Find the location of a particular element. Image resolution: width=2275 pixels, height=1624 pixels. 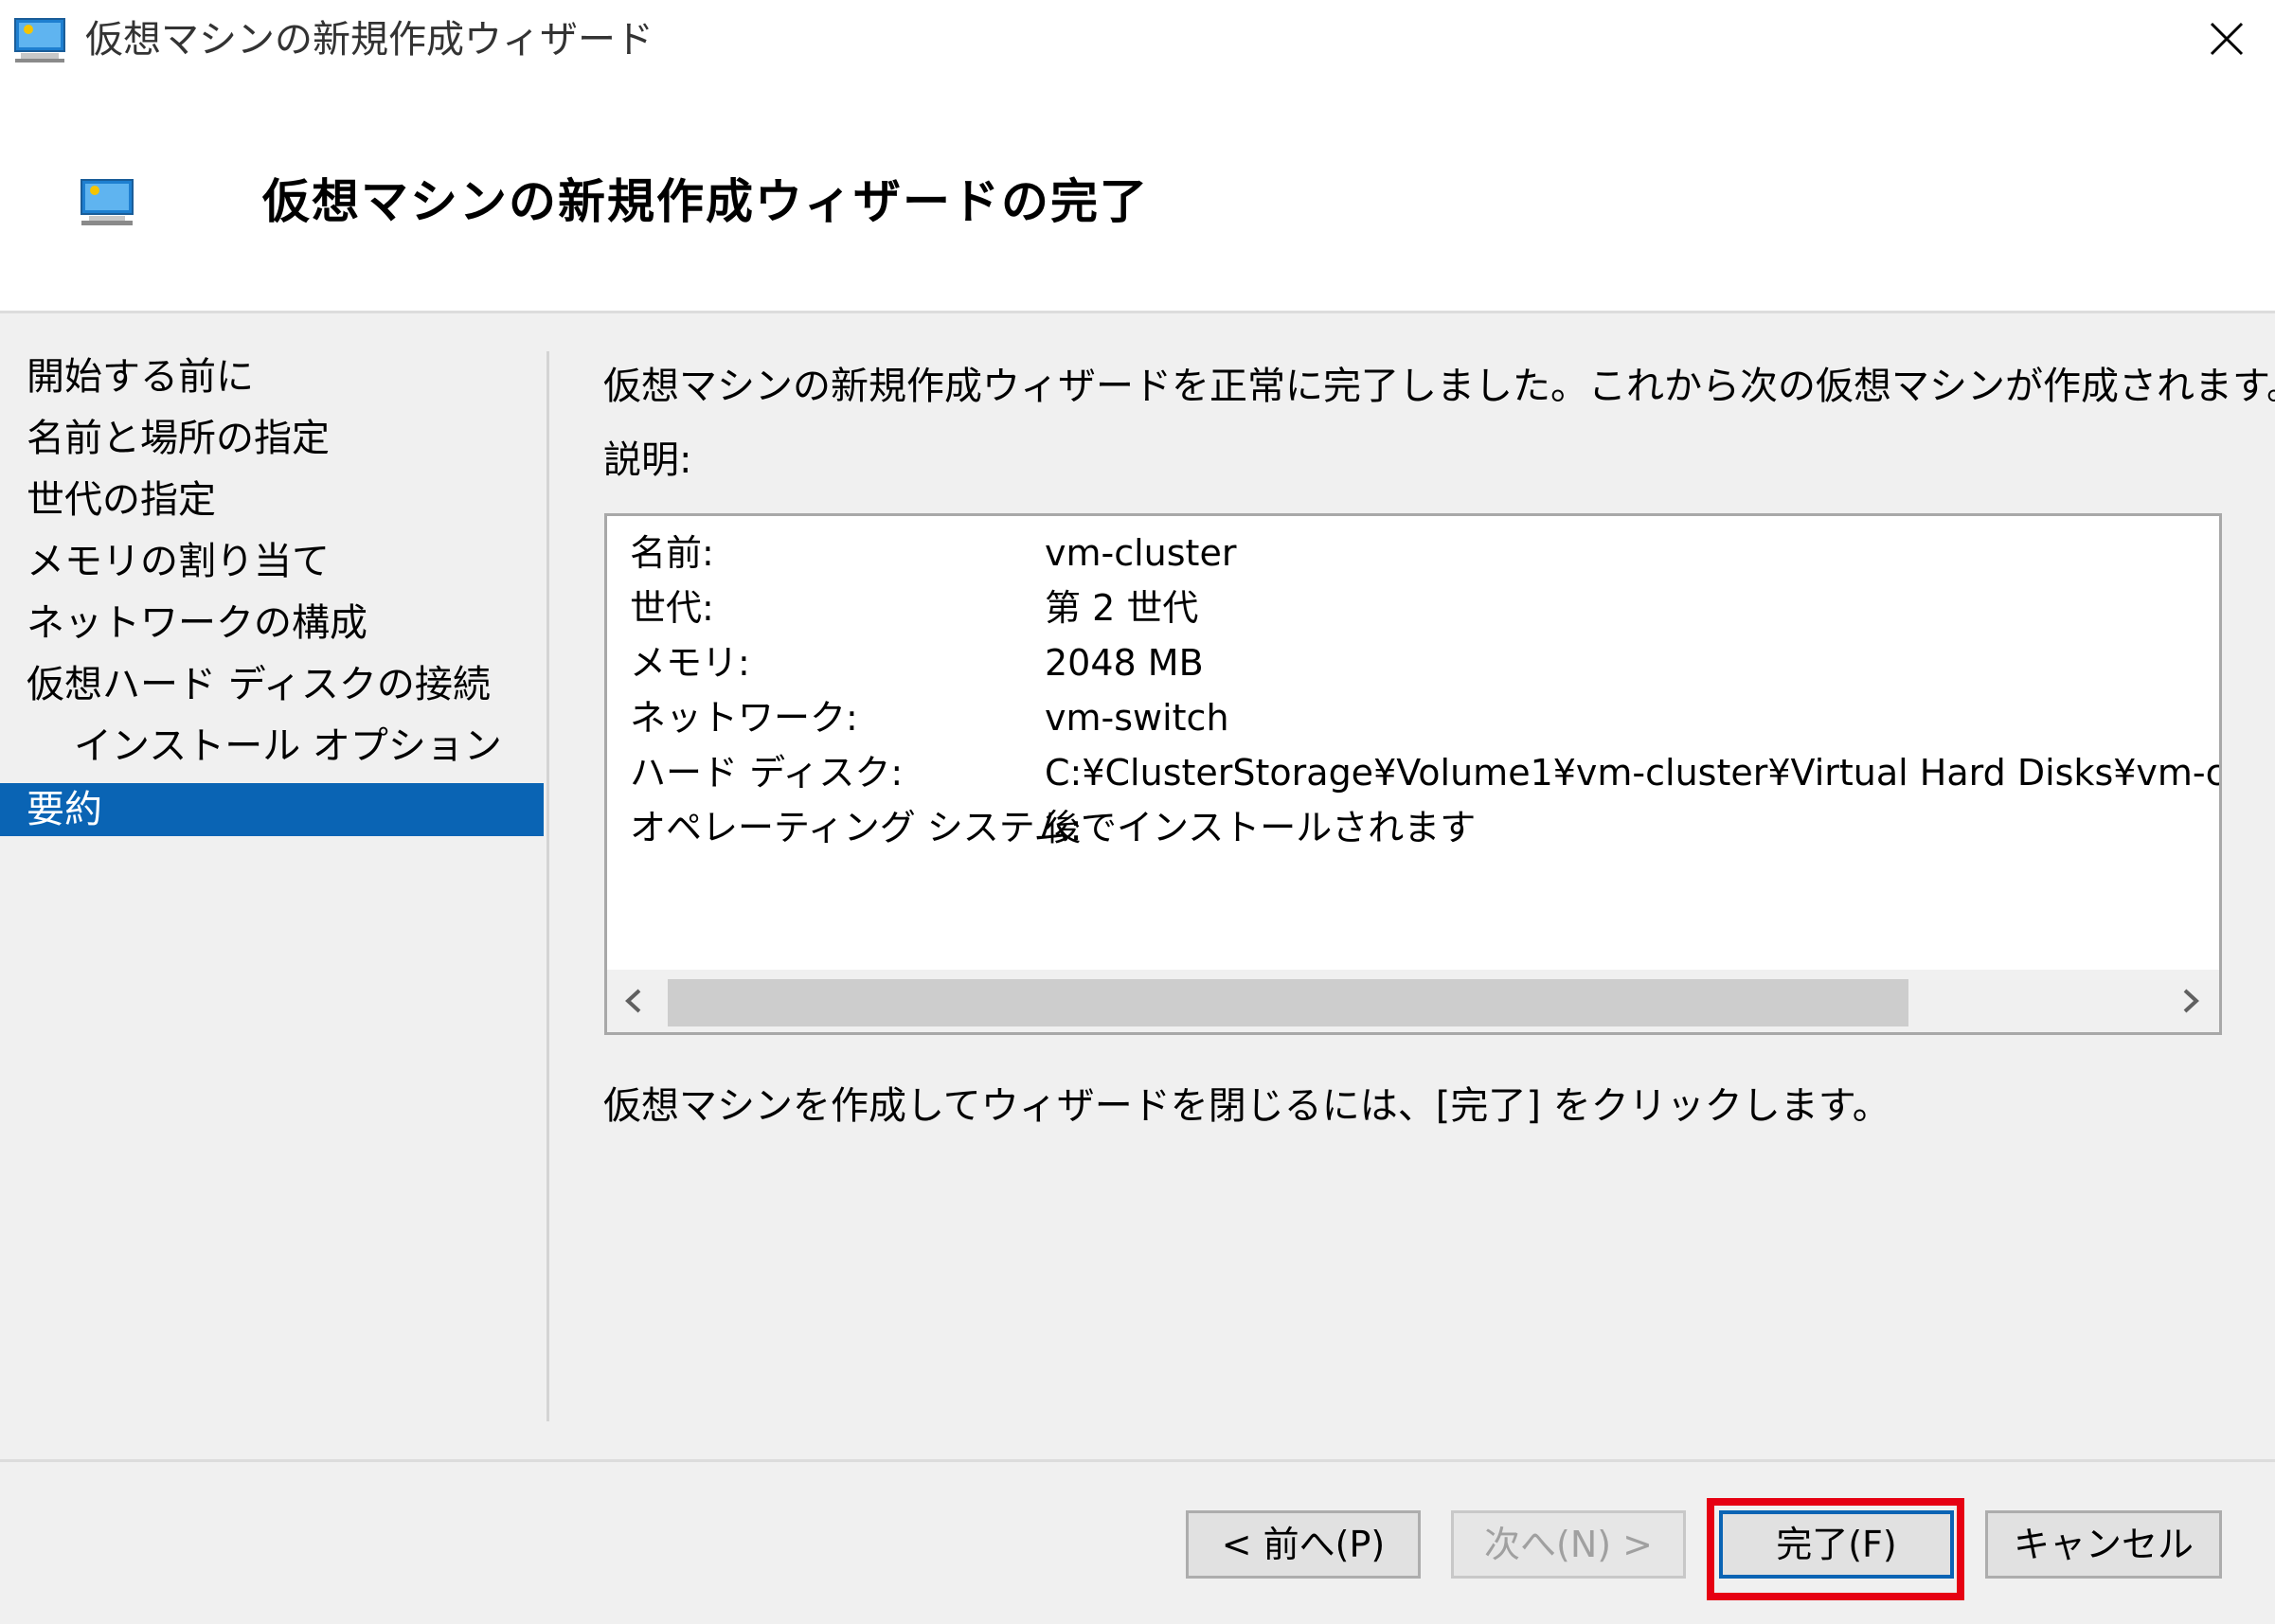

summary-value: vm-cluster is located at coordinates (1141, 553).